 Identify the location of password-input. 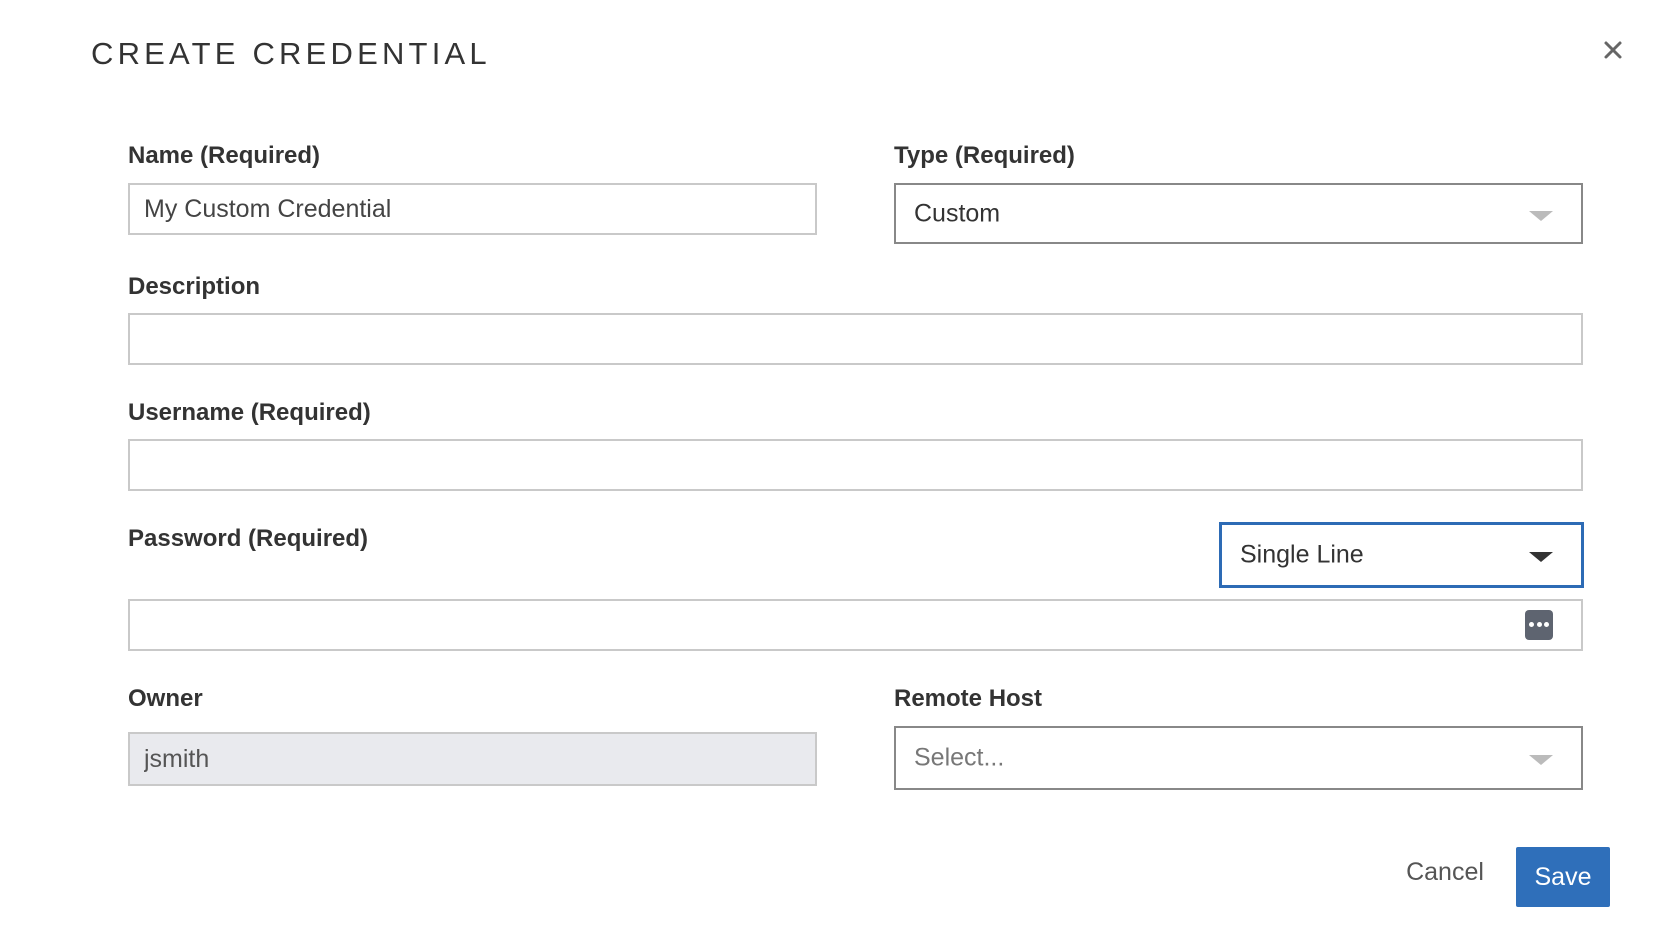
(855, 625).